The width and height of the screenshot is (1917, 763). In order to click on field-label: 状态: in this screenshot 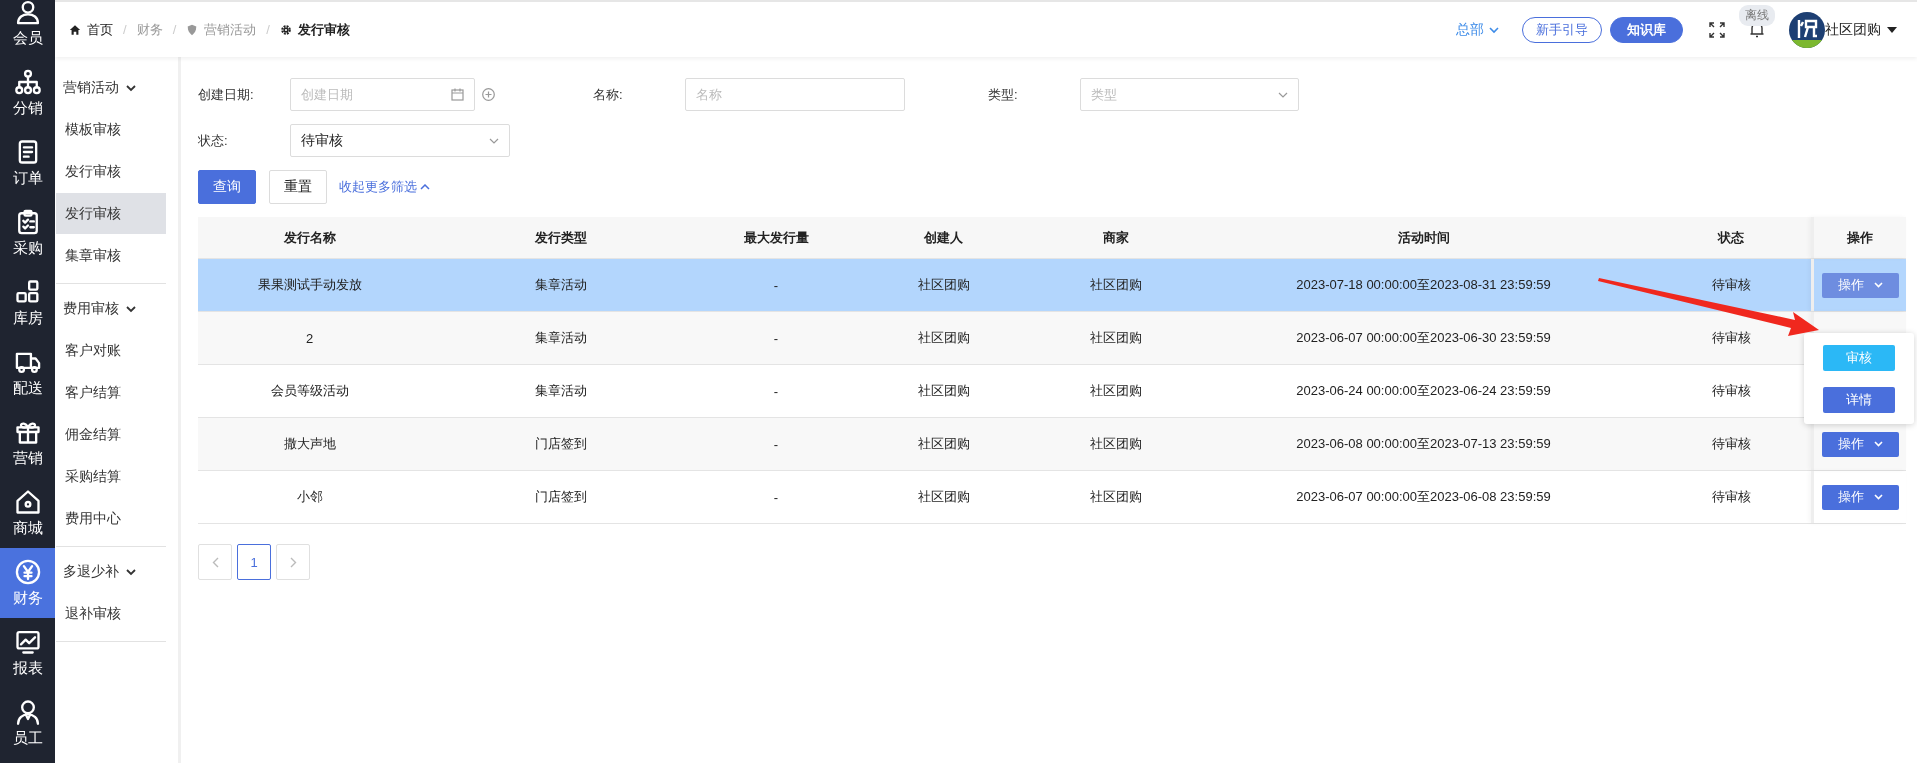, I will do `click(213, 140)`.